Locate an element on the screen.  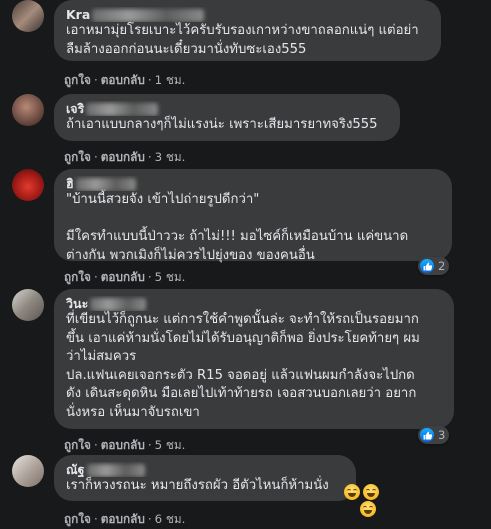
timestamp: 3 ชม. is located at coordinates (170, 157).